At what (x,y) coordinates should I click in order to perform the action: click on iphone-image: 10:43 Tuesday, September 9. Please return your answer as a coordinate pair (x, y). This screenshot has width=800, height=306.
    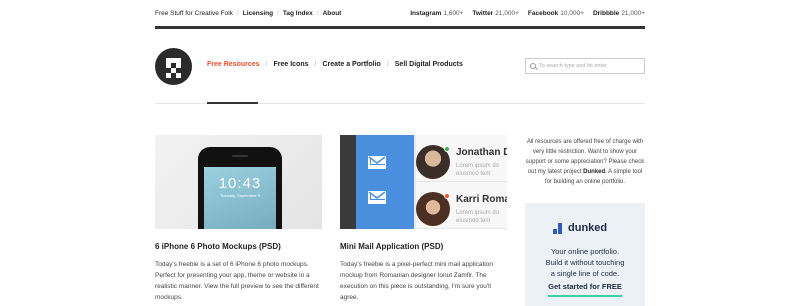
    Looking at the image, I should click on (240, 188).